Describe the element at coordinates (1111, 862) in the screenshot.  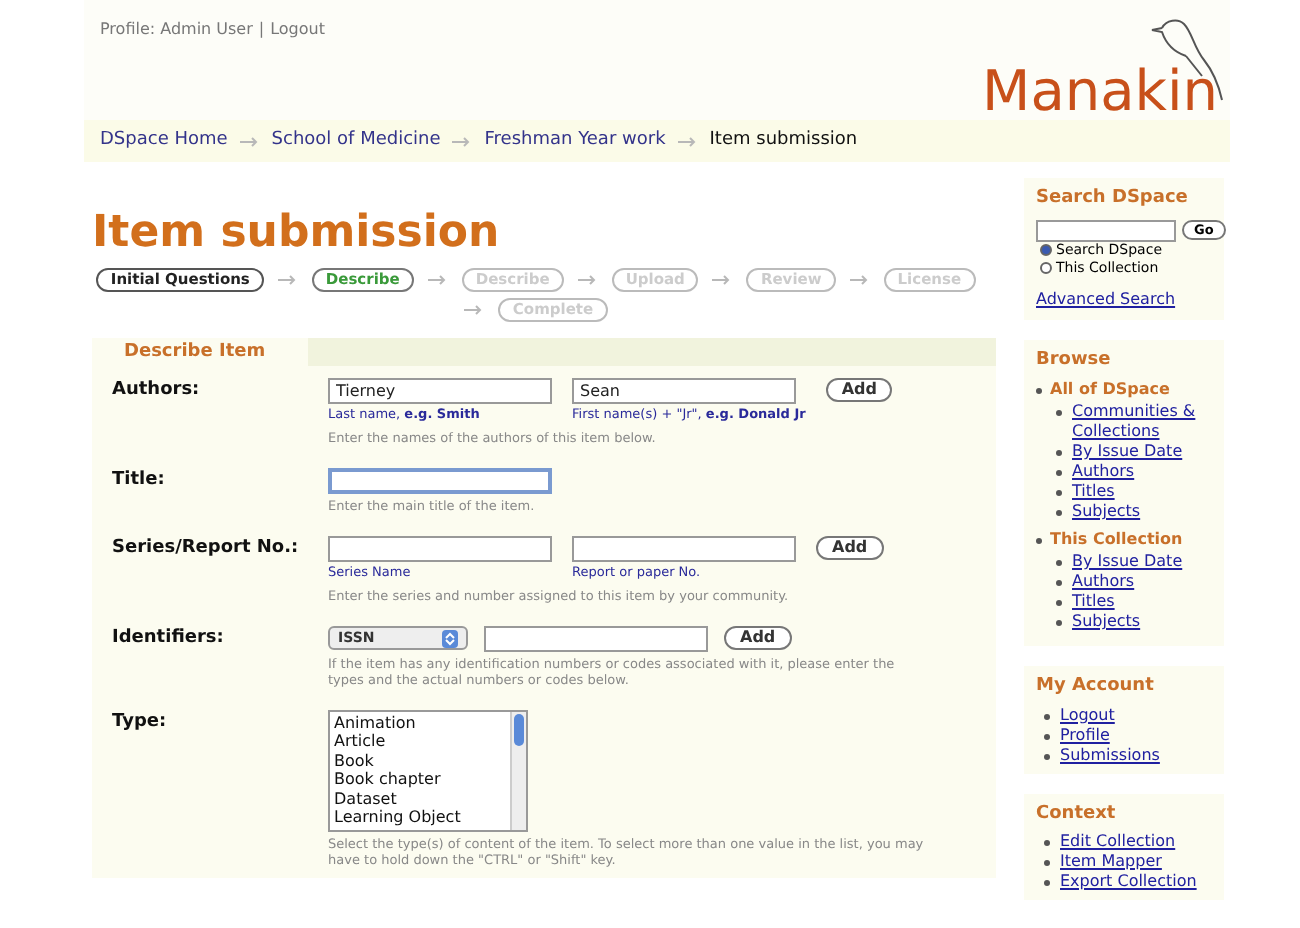
I see `sidebar-link: Item Mapper` at that location.